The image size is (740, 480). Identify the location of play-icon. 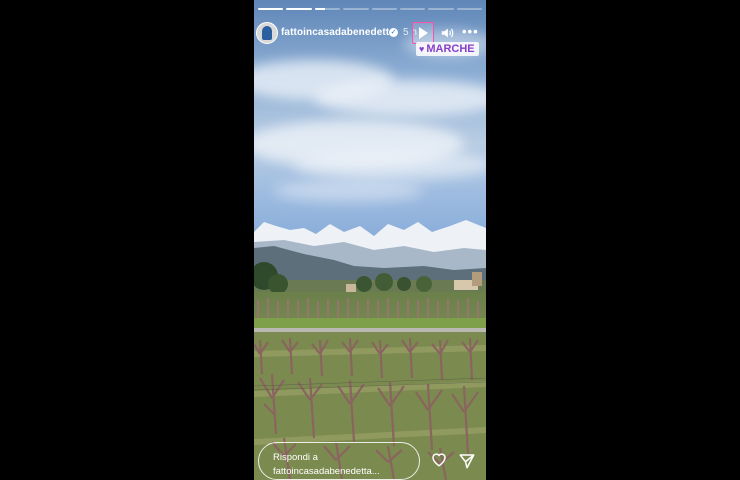
(423, 33).